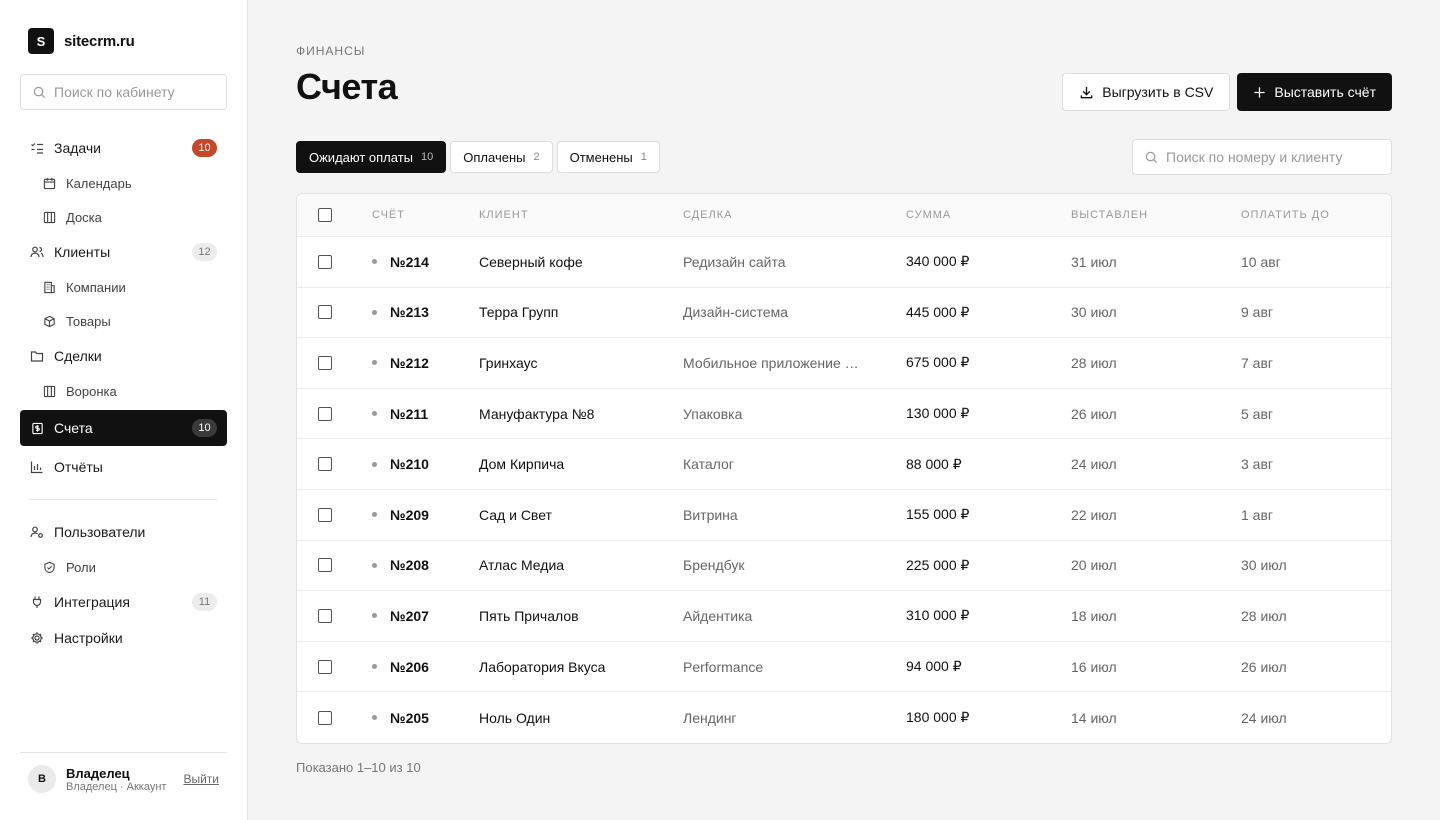 This screenshot has height=820, width=1440. Describe the element at coordinates (581, 363) in the screenshot. I see `client-name: Гринхаус` at that location.